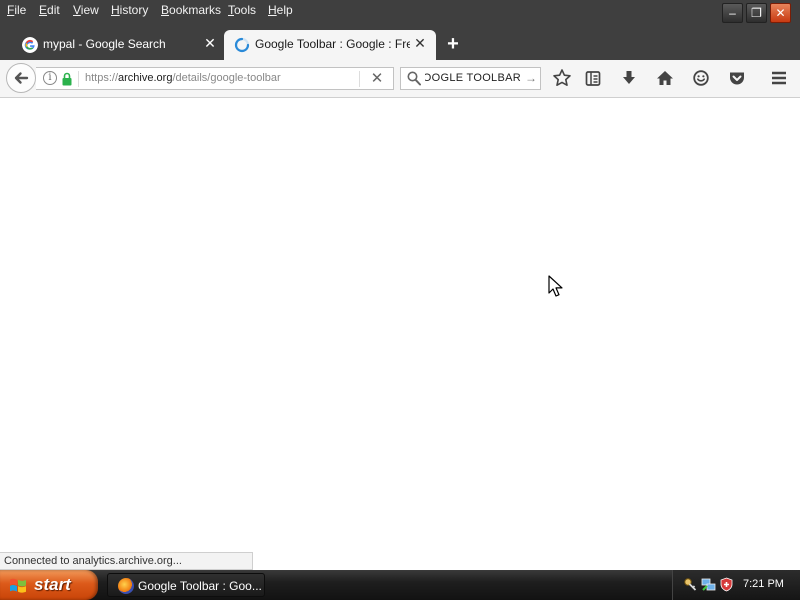  What do you see at coordinates (200, 586) in the screenshot?
I see `taskbar-window-title: Google Toolbar` at bounding box center [200, 586].